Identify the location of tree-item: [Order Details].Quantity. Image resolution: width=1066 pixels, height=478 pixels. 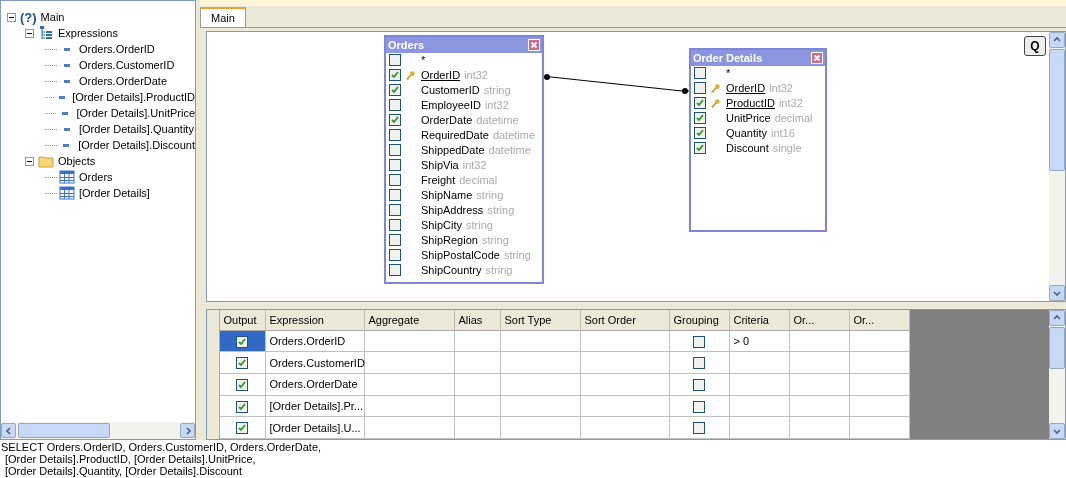
(136, 129).